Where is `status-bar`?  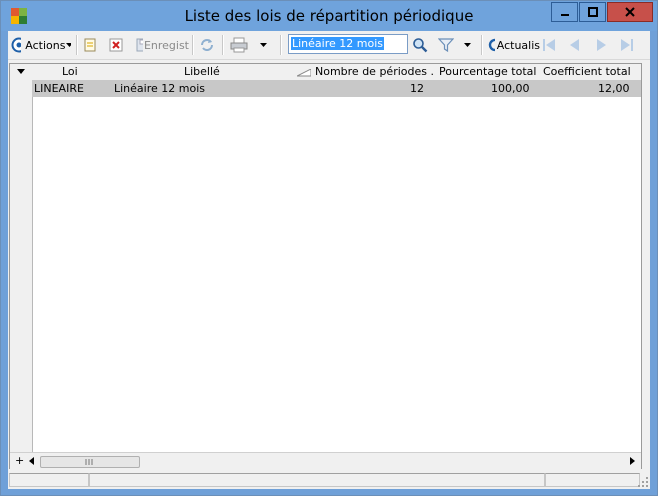 status-bar is located at coordinates (329, 480).